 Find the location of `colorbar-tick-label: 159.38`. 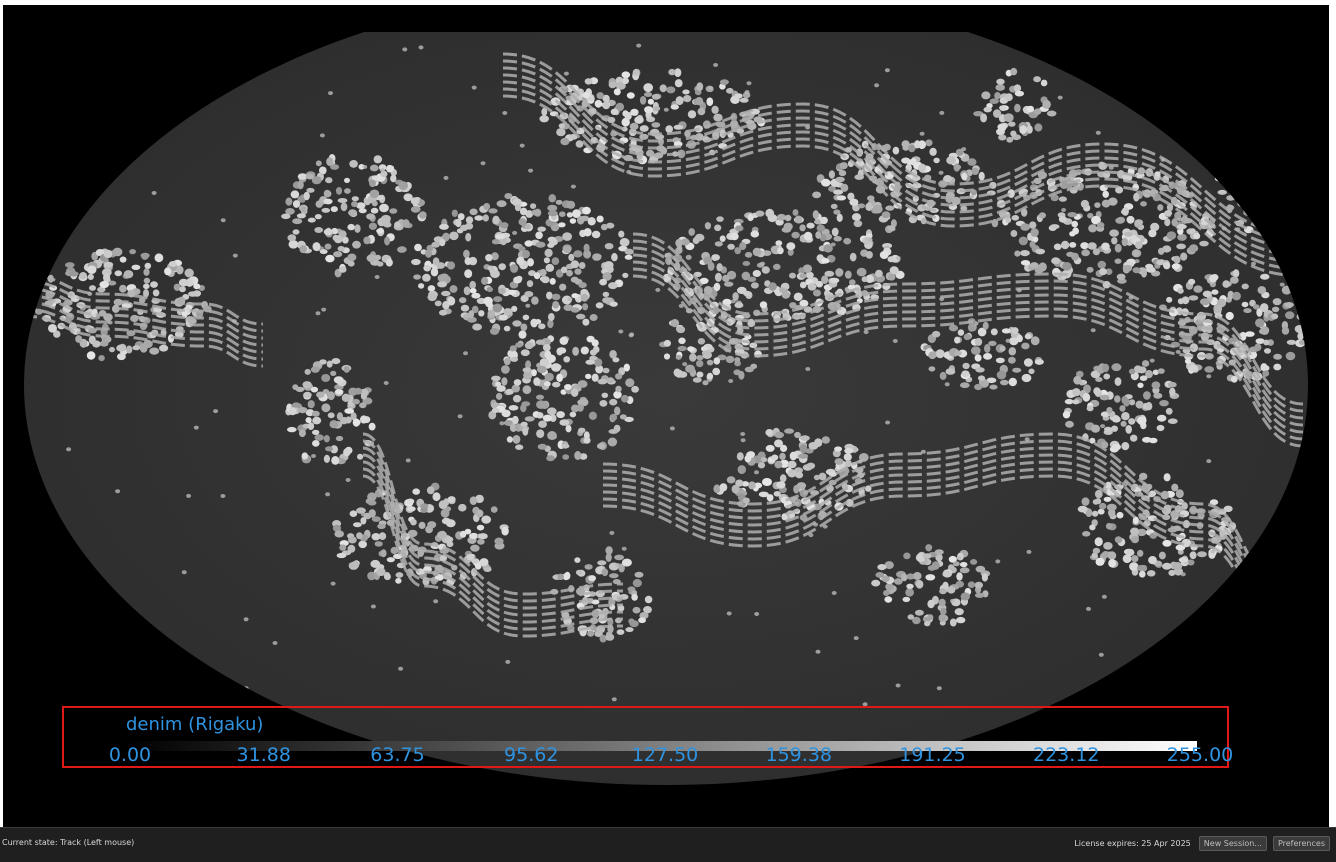

colorbar-tick-label: 159.38 is located at coordinates (798, 755).